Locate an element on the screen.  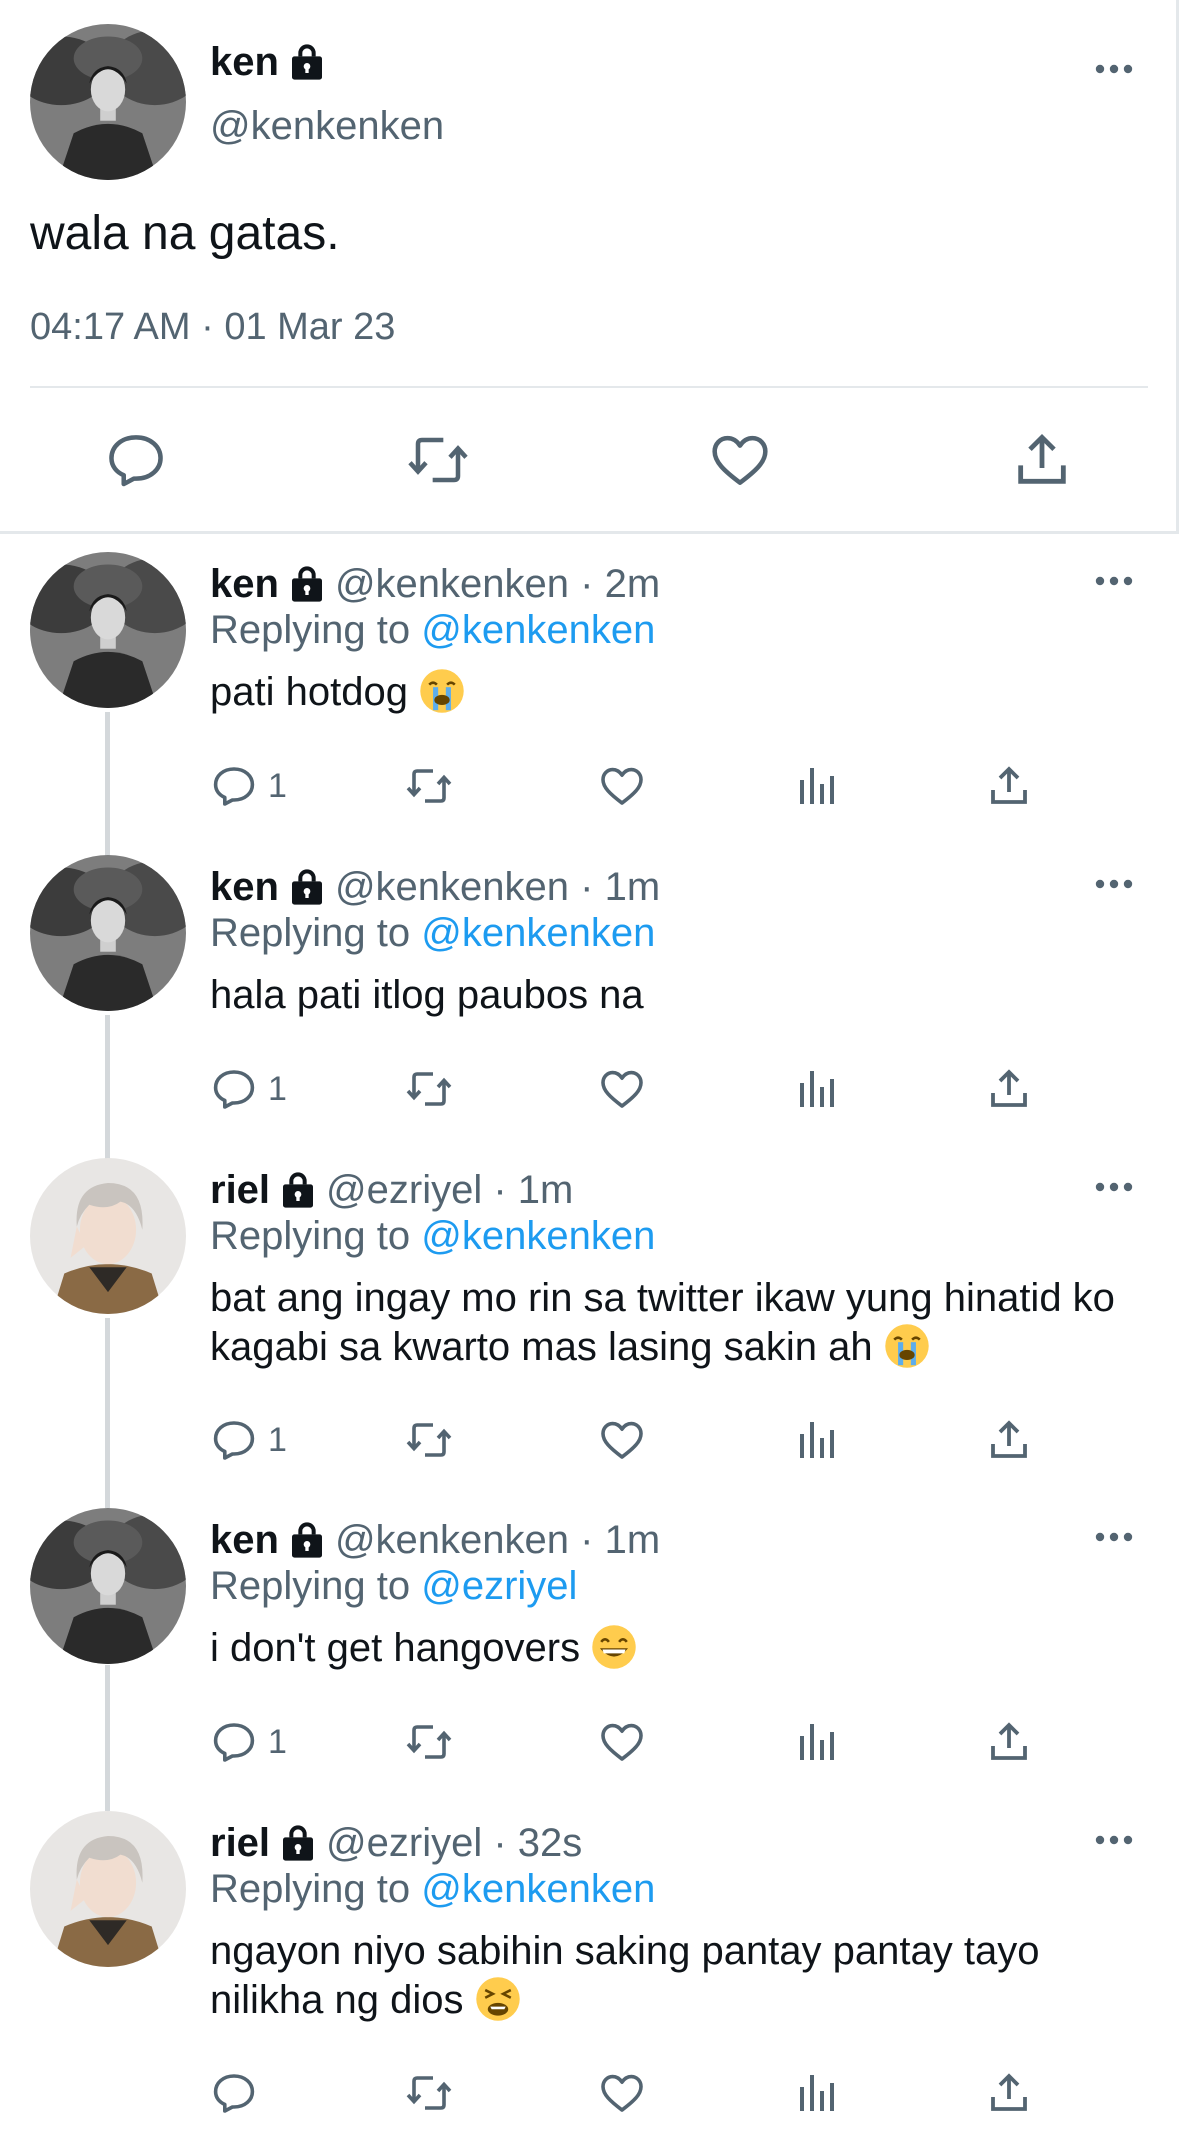
reply-button is located at coordinates (239, 2093).